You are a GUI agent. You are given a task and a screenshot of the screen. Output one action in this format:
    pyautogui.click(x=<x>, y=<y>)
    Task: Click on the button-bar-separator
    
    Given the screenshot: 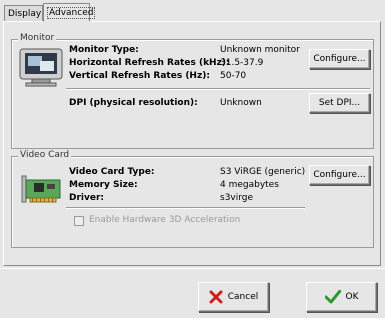 What is the action you would take?
    pyautogui.click(x=192, y=268)
    